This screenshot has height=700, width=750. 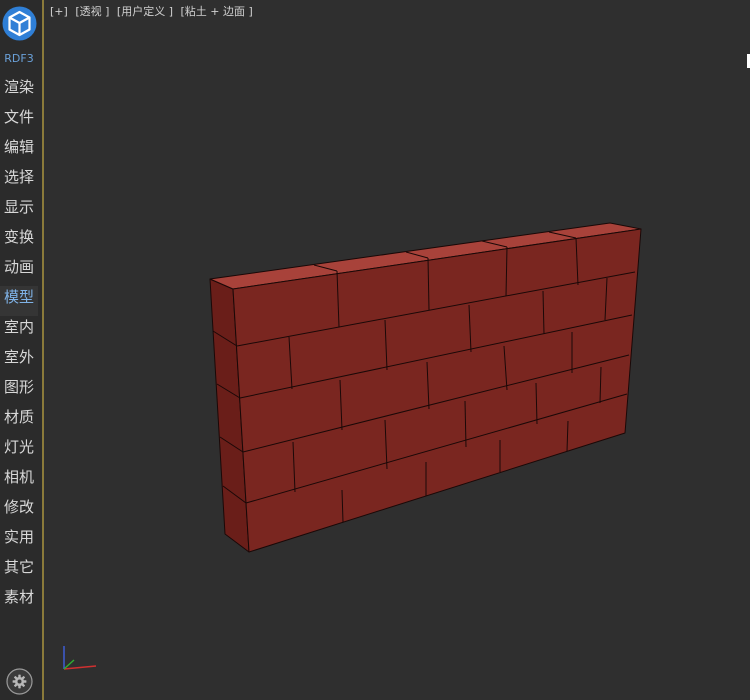 I want to click on menu-item-utilities: 实用, so click(x=20, y=541).